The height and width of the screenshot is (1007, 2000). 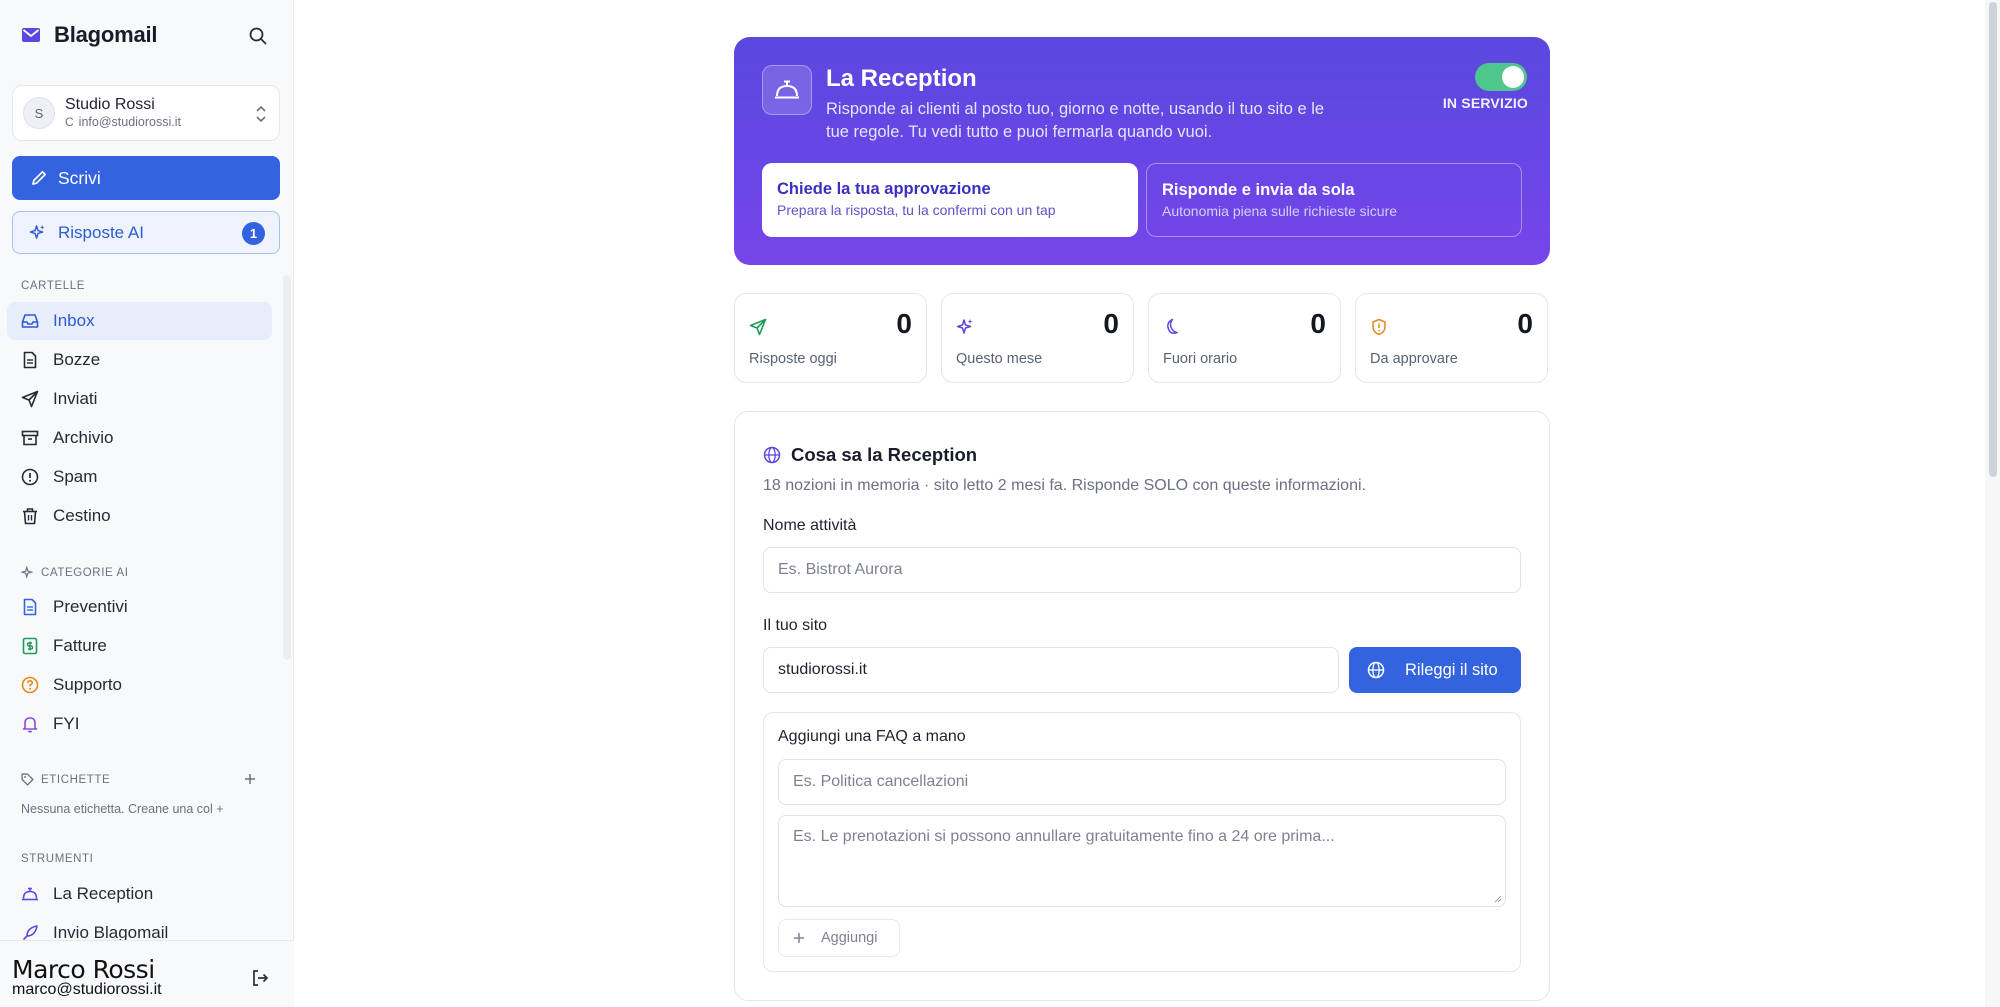 What do you see at coordinates (1172, 326) in the screenshot?
I see `moon-icon` at bounding box center [1172, 326].